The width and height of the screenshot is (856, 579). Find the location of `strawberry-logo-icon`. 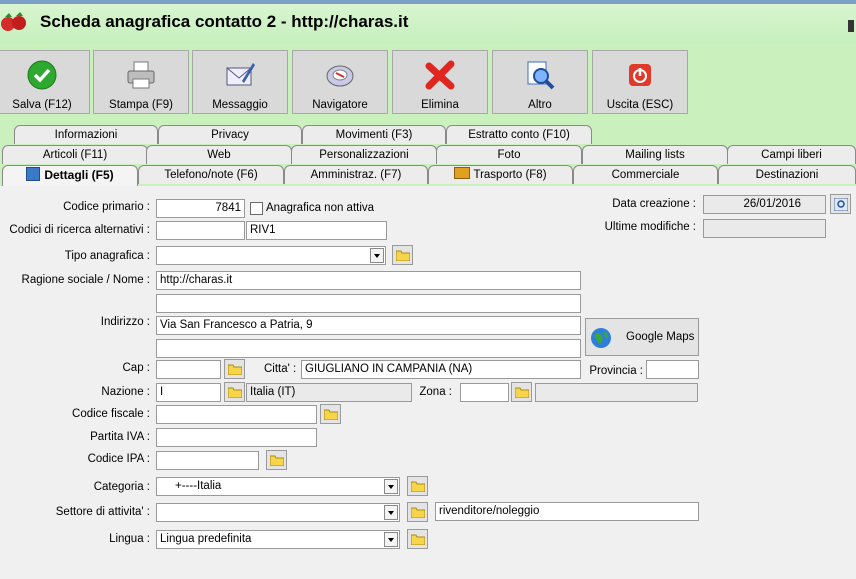

strawberry-logo-icon is located at coordinates (14, 22).